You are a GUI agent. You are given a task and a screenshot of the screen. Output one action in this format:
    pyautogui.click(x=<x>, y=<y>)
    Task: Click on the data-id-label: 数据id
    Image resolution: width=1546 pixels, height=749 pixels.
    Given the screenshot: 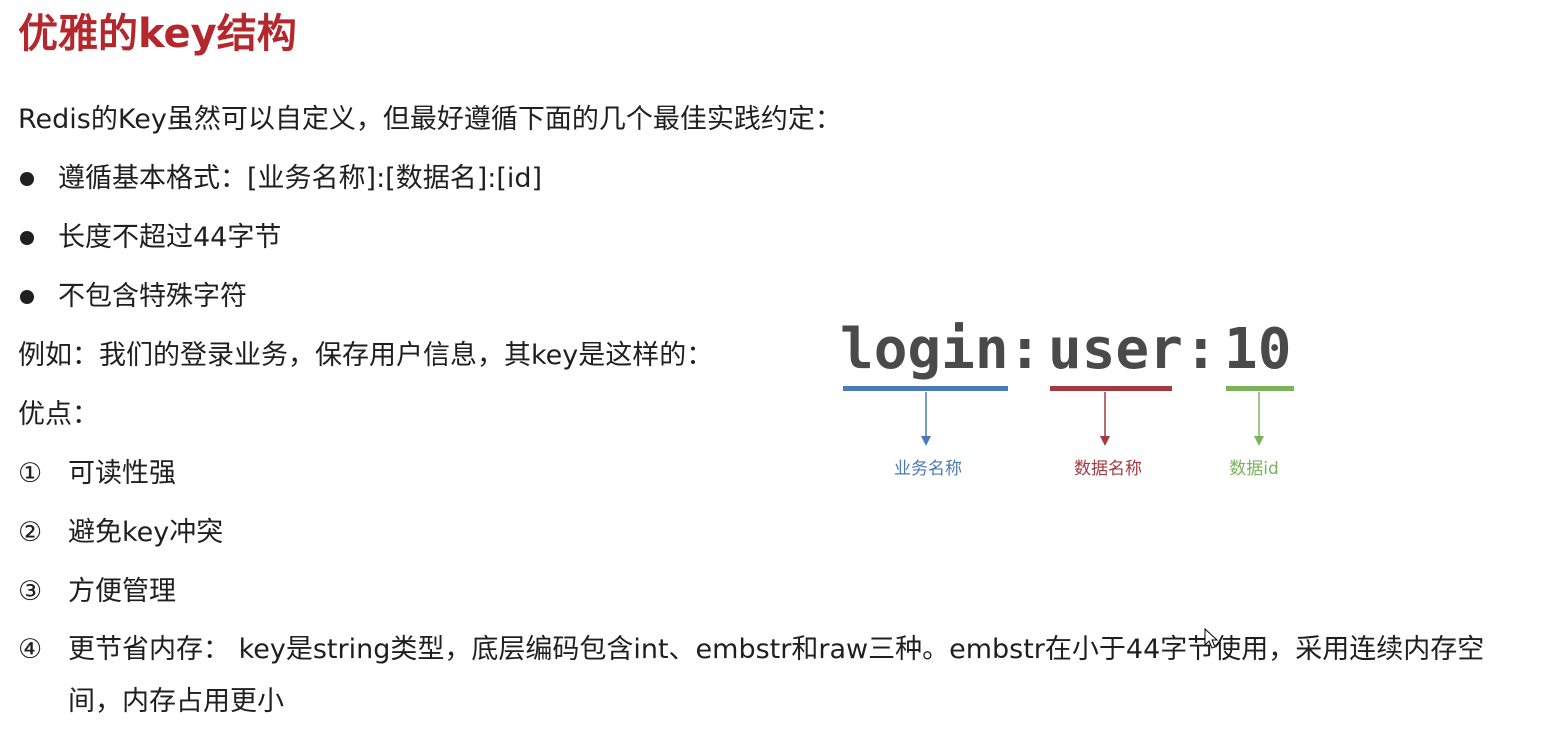 What is the action you would take?
    pyautogui.click(x=1254, y=469)
    